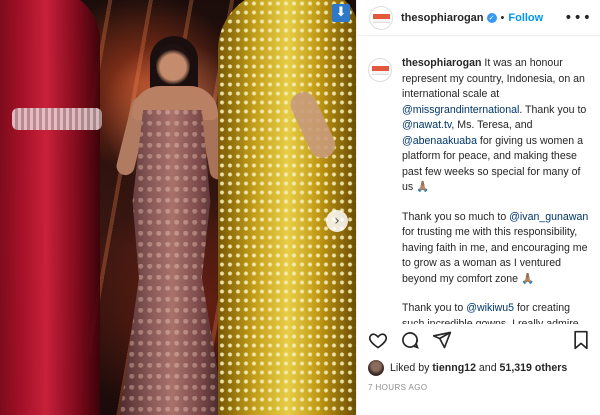  Describe the element at coordinates (380, 70) in the screenshot. I see `caption-avatar` at that location.